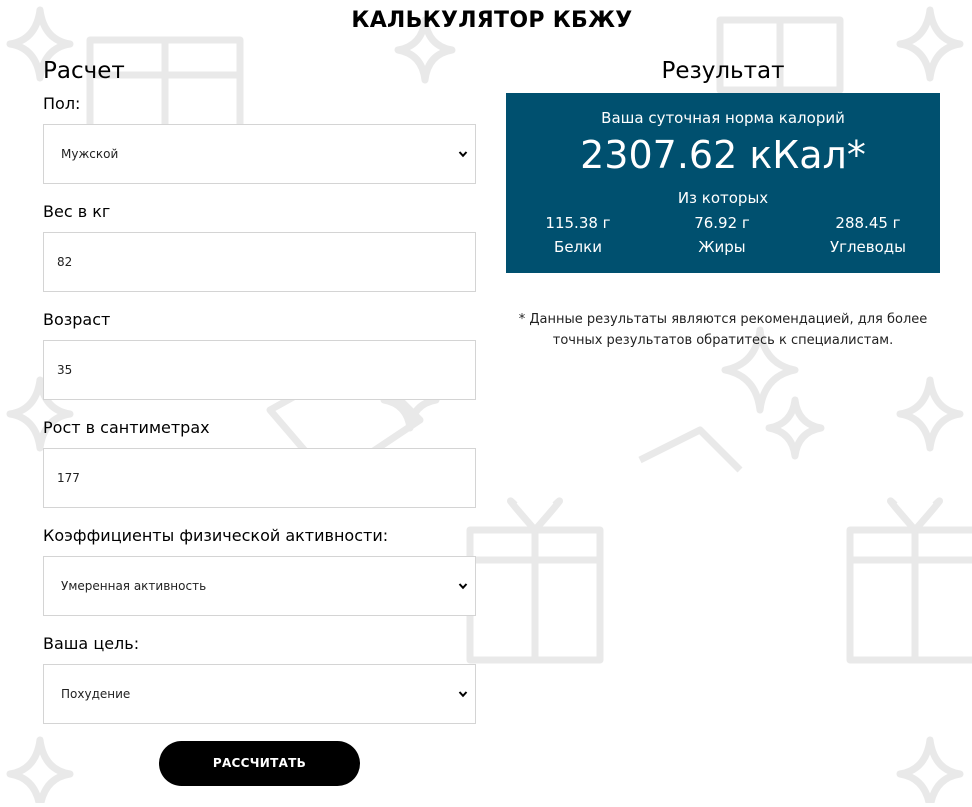 Image resolution: width=972 pixels, height=807 pixels. I want to click on goal-select: Похудение, so click(259, 694).